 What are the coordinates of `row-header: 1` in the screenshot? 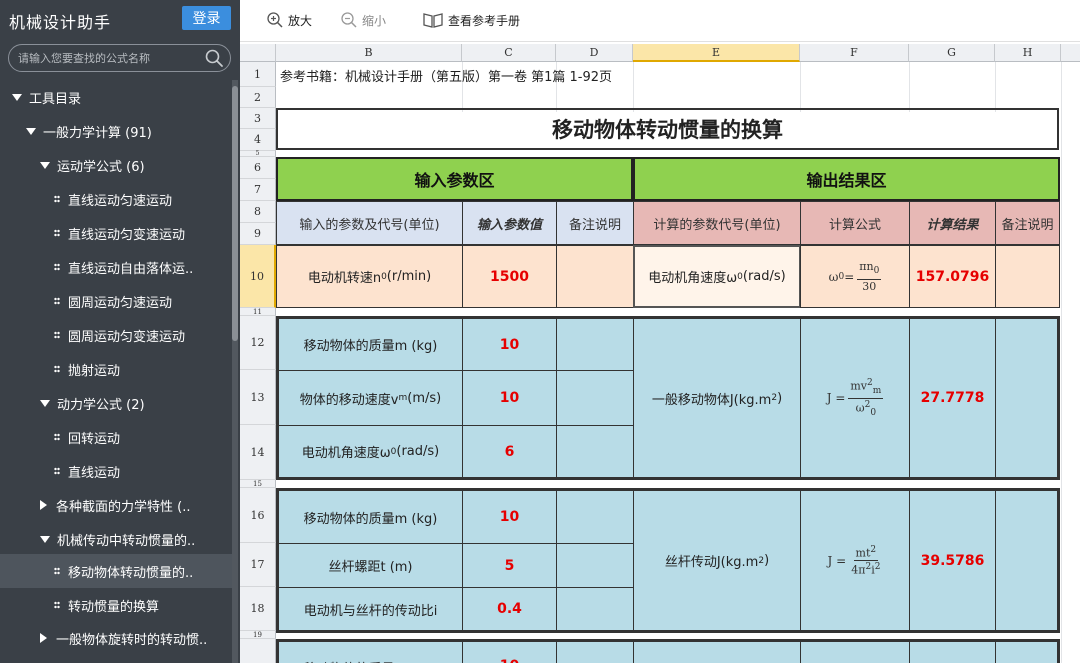 It's located at (258, 74).